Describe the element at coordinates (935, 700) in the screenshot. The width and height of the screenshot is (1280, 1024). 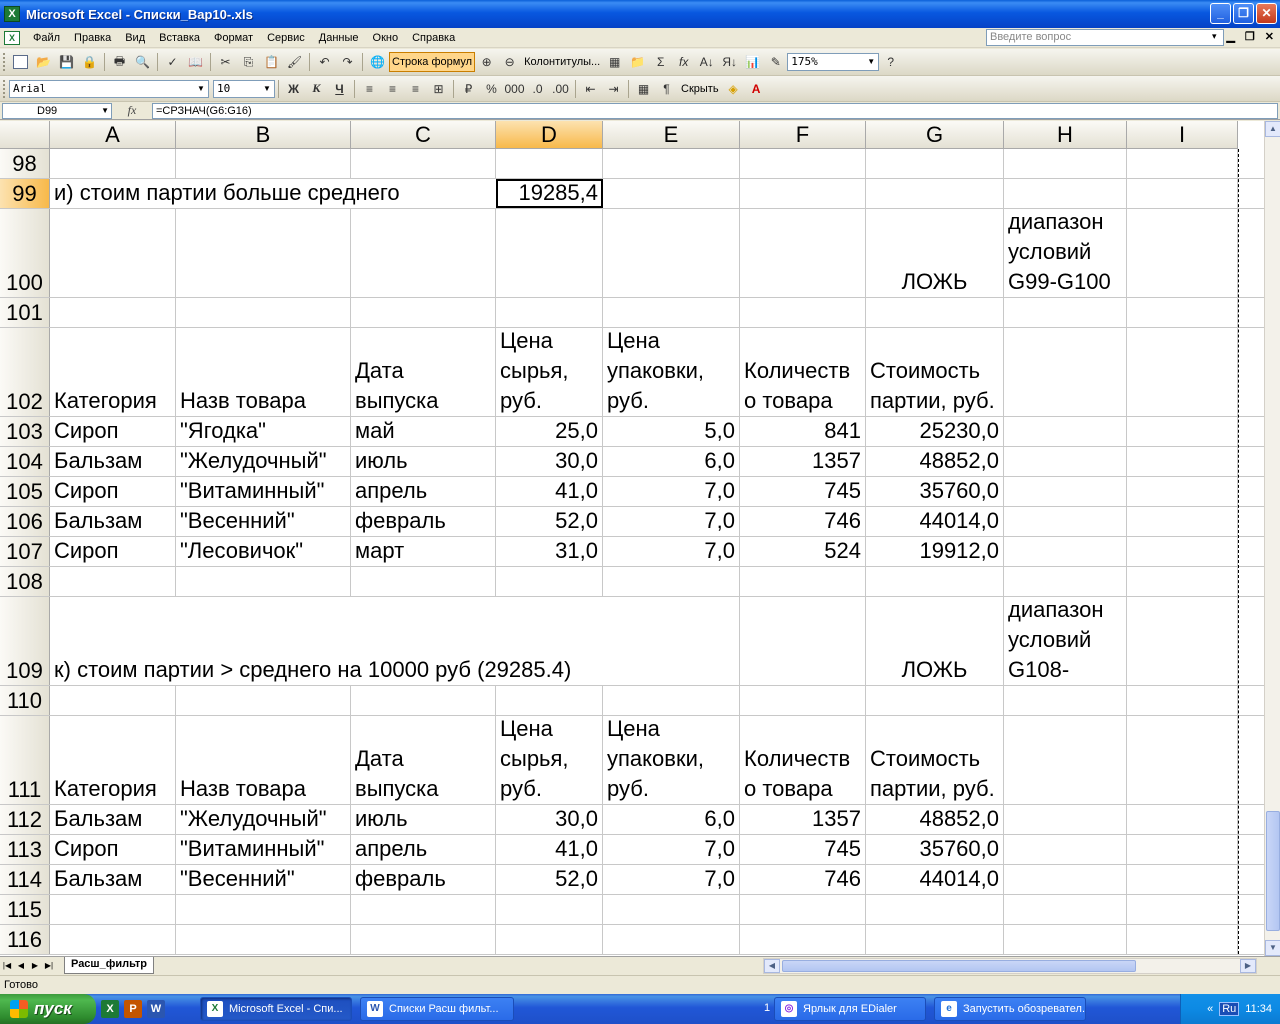
I see `cell-g110` at that location.